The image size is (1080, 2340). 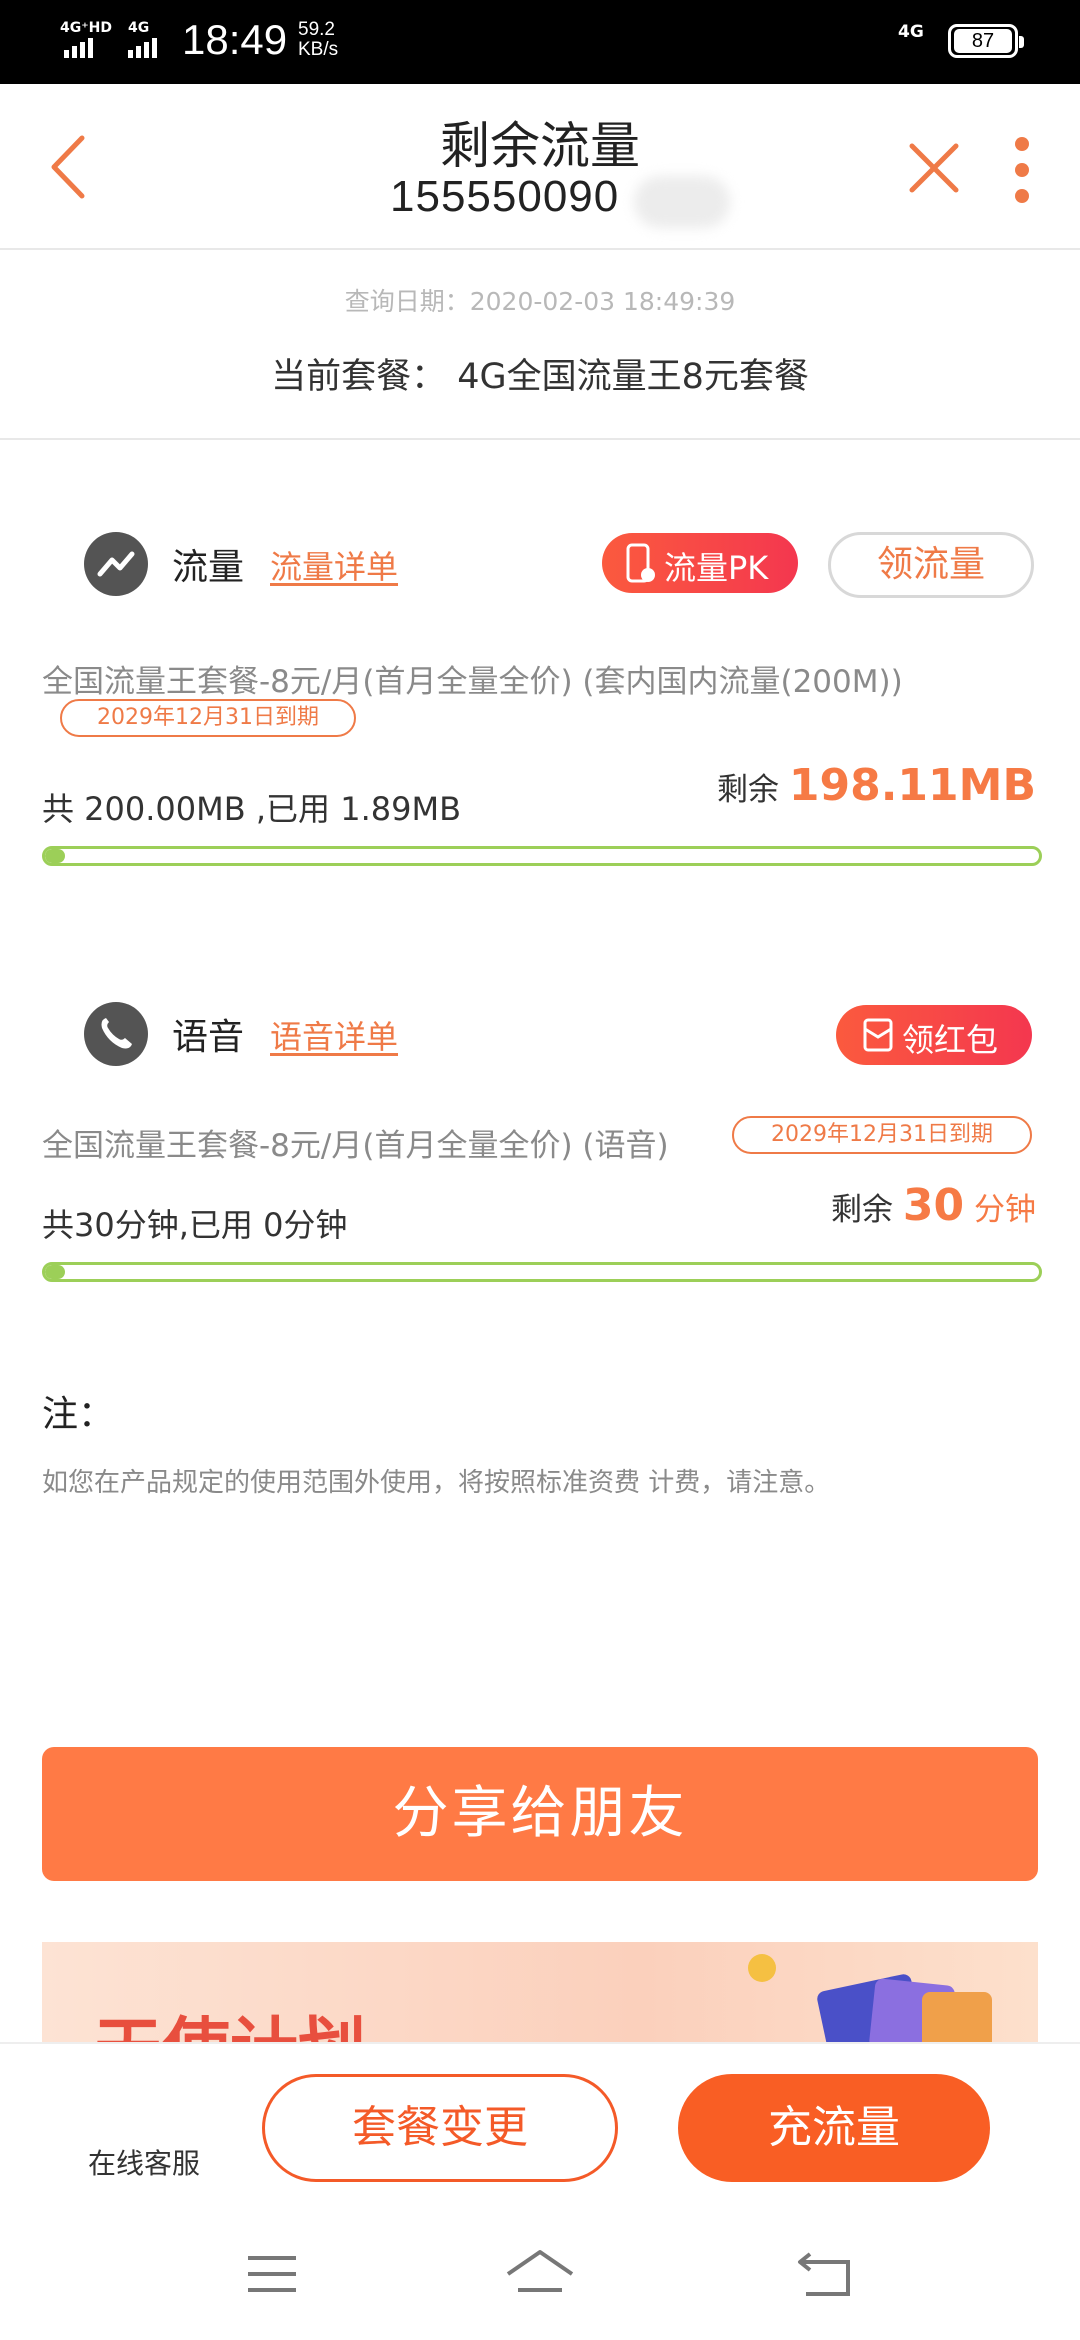 I want to click on voice-package-name: 全国流量王套餐-8元/月(首月全量全价) (语音), so click(x=355, y=1146).